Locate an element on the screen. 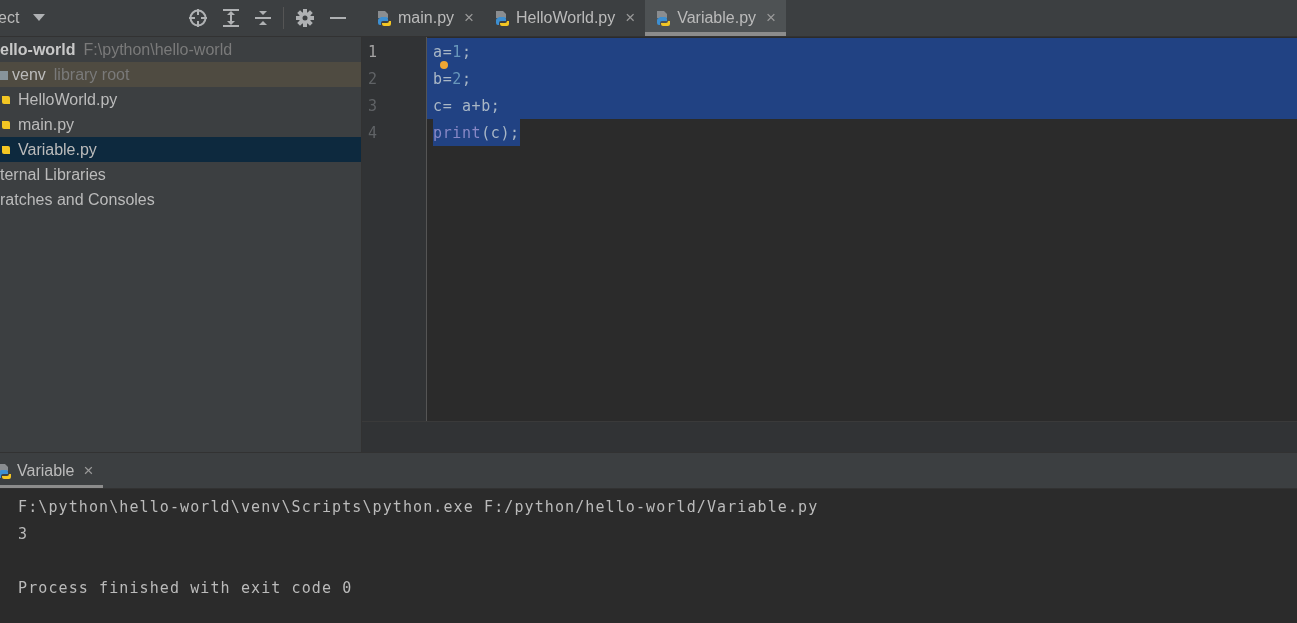 This screenshot has width=1297, height=623. console-output: F:\python\hello-world\venv\Scripts\python.exe F:/python/hello-world/Variable.py is located at coordinates (418, 506).